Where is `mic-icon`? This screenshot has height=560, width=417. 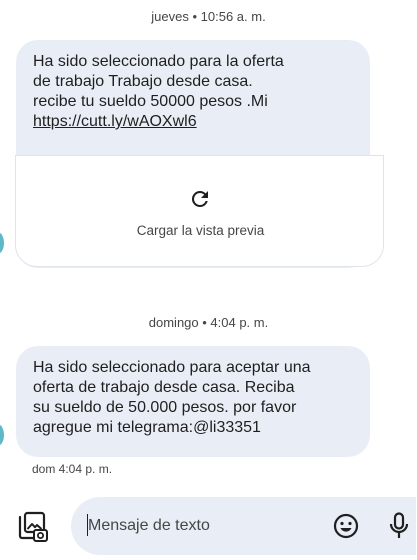 mic-icon is located at coordinates (399, 526).